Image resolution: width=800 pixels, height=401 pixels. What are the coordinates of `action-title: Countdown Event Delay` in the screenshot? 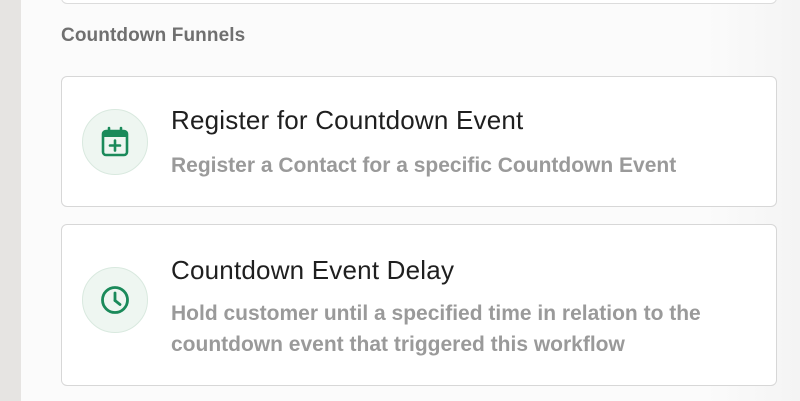 It's located at (313, 270).